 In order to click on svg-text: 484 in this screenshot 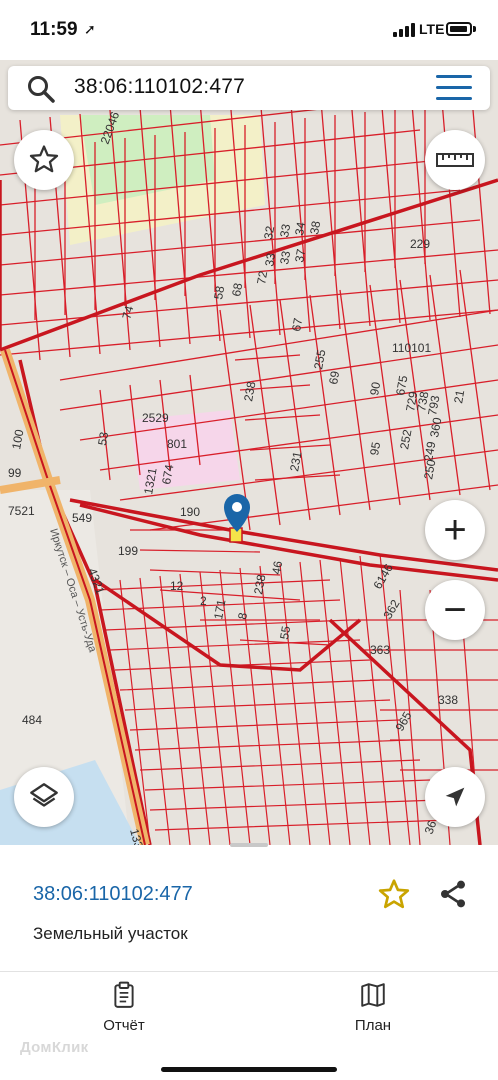, I will do `click(32, 720)`.